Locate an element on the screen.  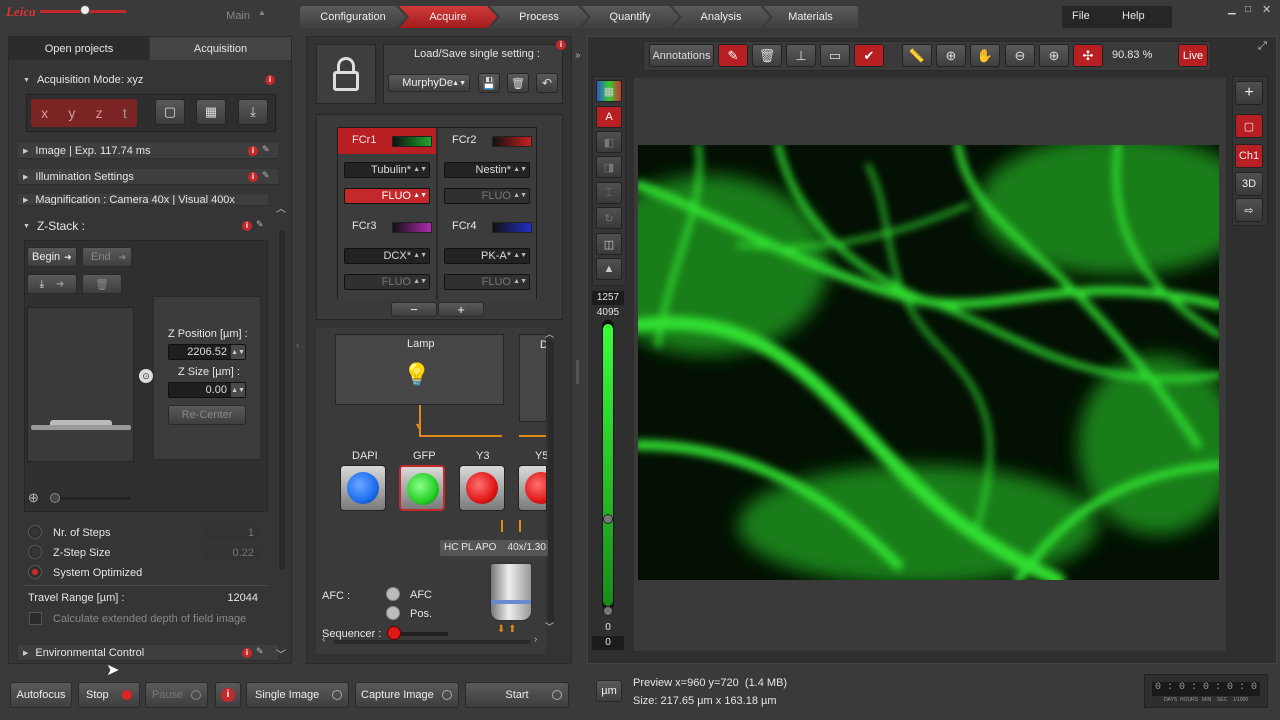
tab-process: Process is located at coordinates (539, 17).